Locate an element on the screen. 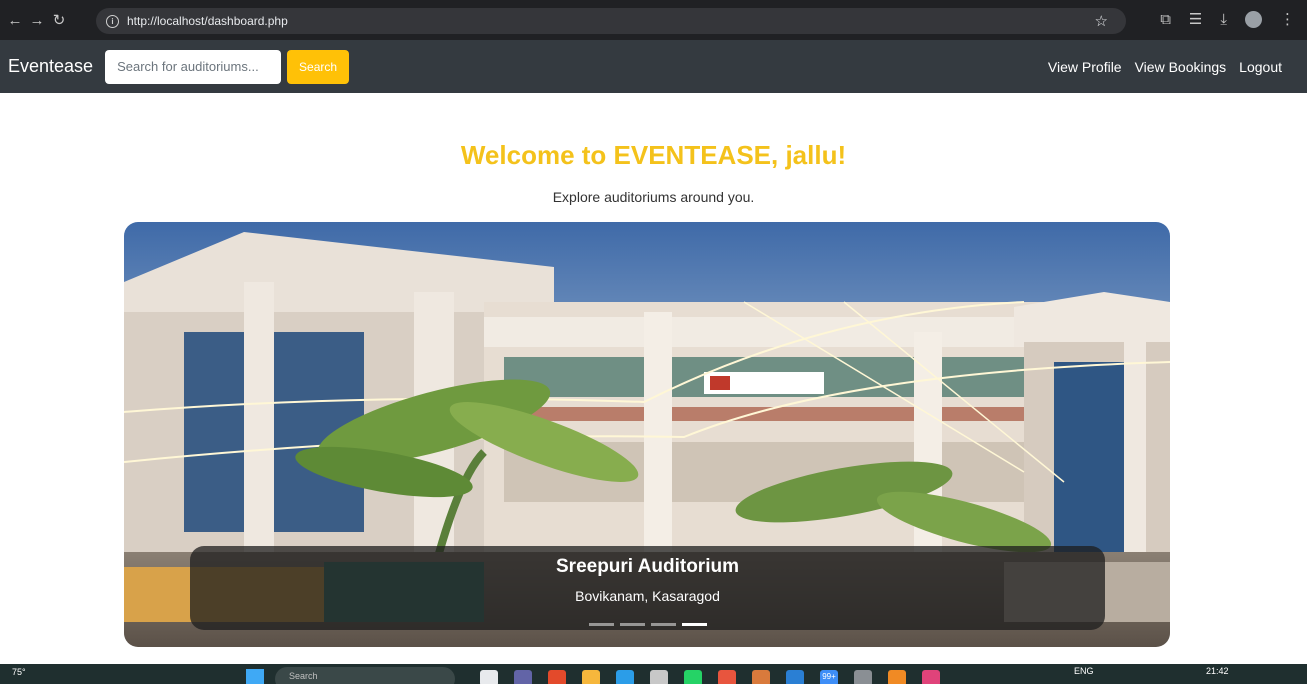 The width and height of the screenshot is (1307, 684). carousel-caption: Sreepuri Auditorium Bovikanam, Kasaragod is located at coordinates (647, 588).